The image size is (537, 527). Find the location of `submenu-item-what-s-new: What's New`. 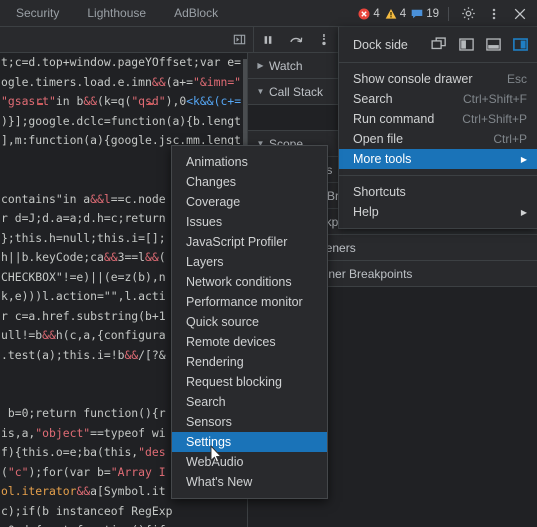

submenu-item-what-s-new: What's New is located at coordinates (249, 482).